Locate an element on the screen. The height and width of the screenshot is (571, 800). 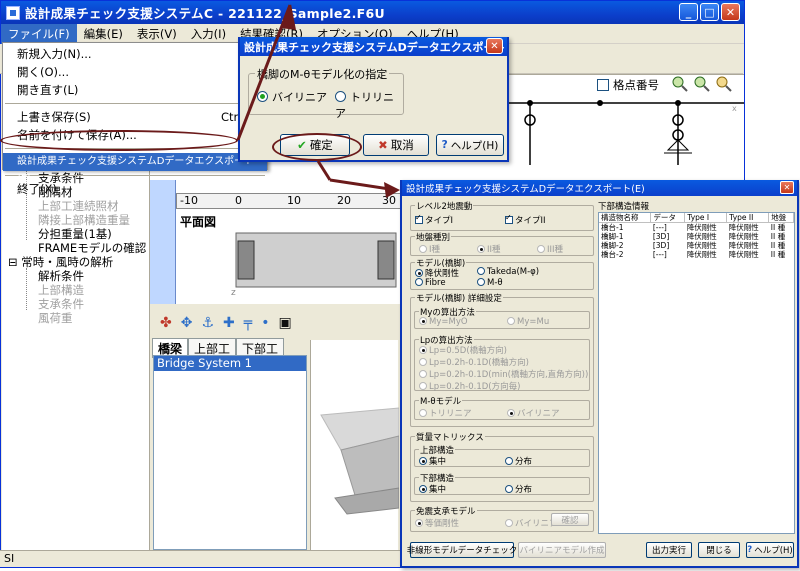
radio-ground-1: I種 is located at coordinates (429, 249).